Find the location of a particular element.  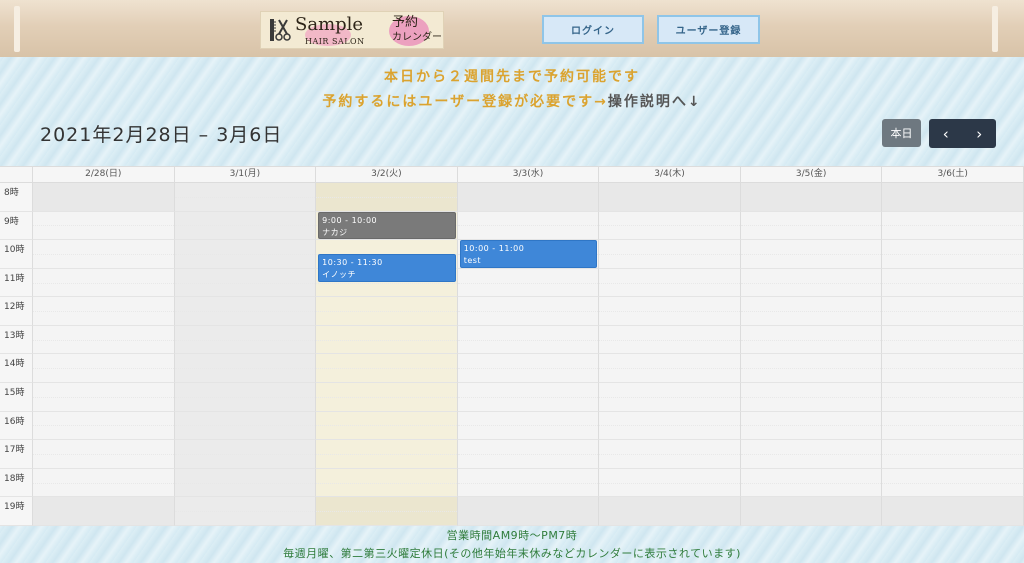

time-slot-label: 13時 is located at coordinates (16, 340).